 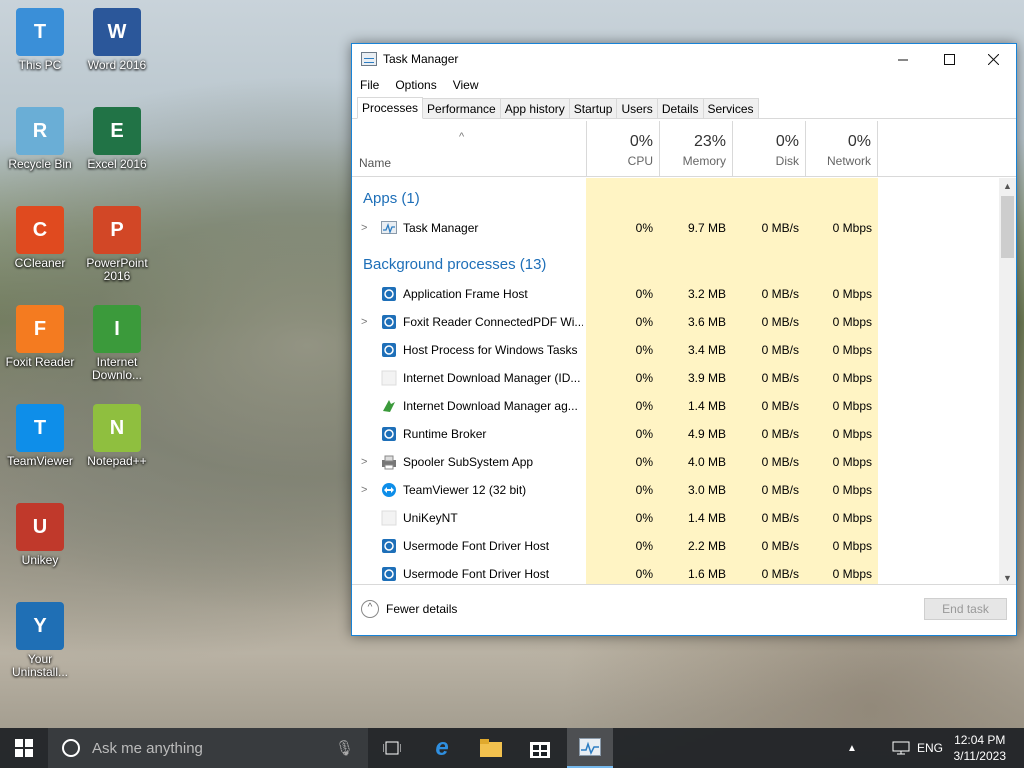 I want to click on task-view-icon, so click(x=392, y=748).